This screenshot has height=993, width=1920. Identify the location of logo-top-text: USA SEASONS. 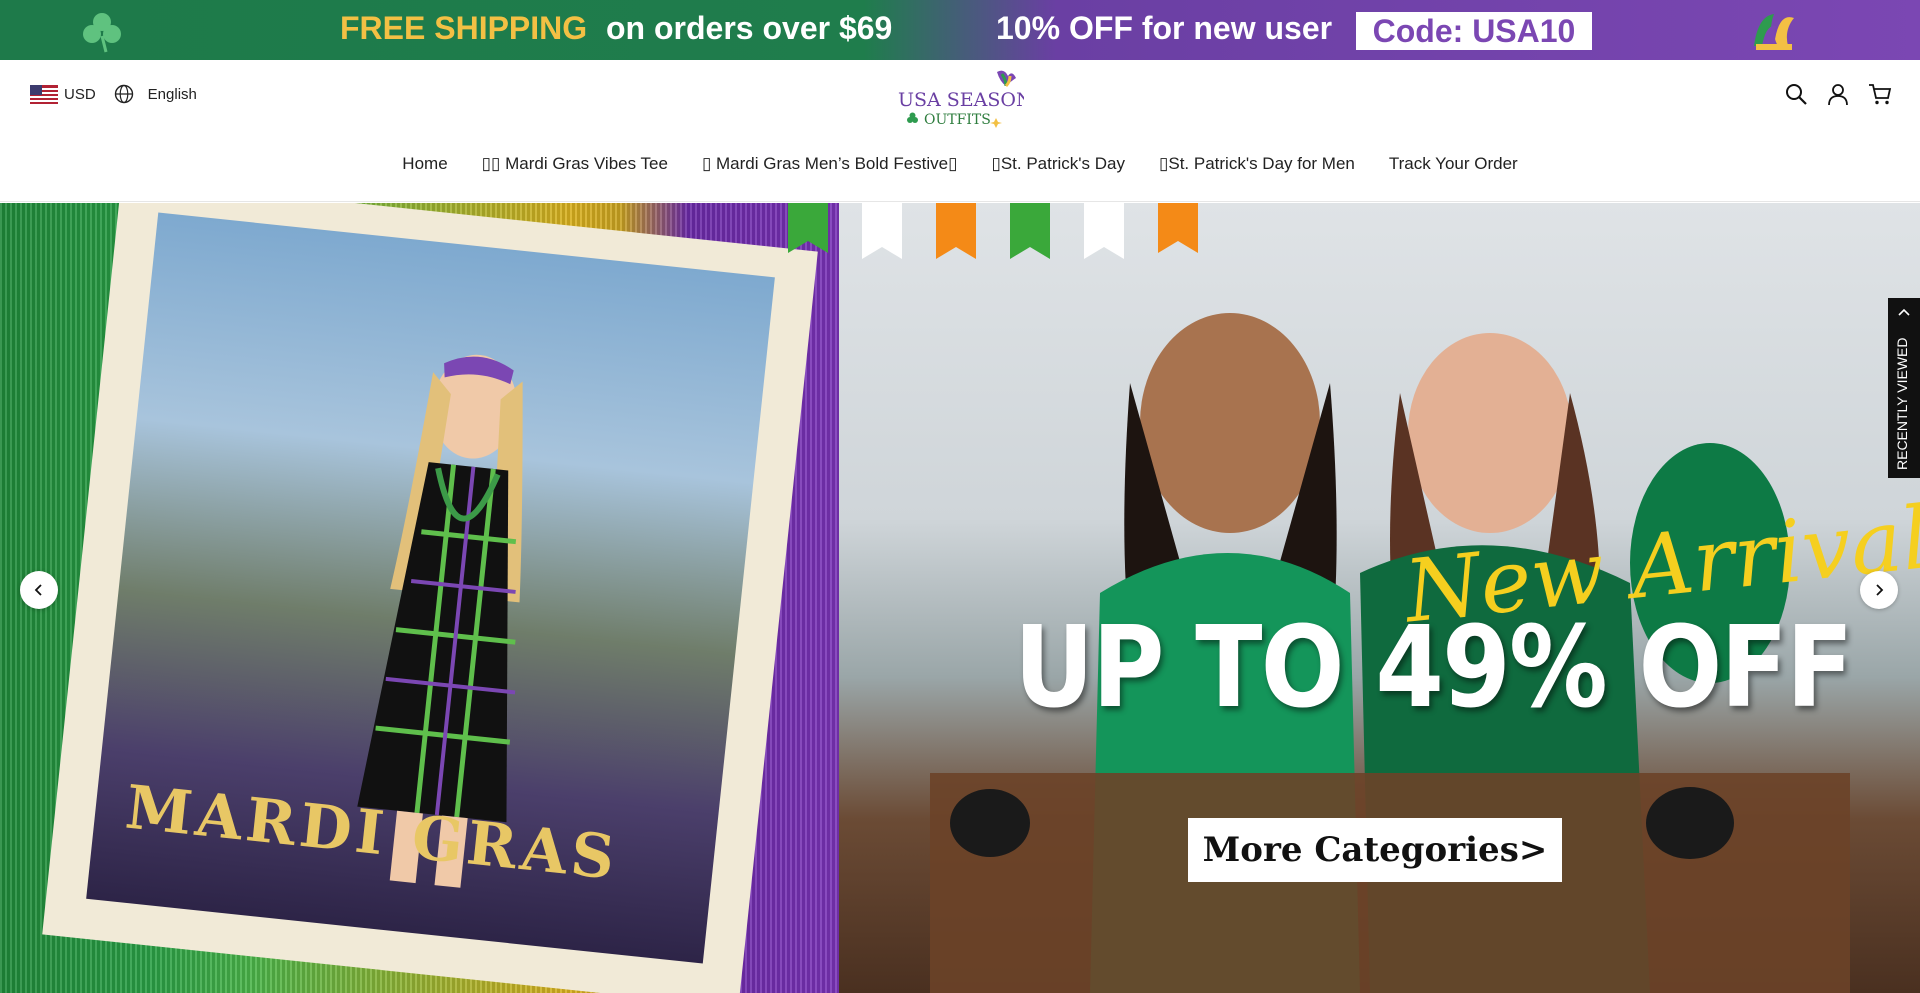
(961, 100).